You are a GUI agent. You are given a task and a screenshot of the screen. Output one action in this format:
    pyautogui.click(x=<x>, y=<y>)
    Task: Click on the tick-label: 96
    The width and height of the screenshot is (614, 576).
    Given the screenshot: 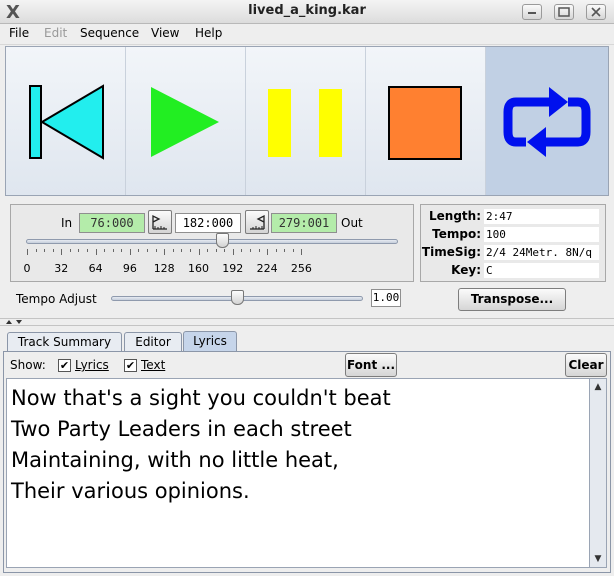 What is the action you would take?
    pyautogui.click(x=129, y=268)
    